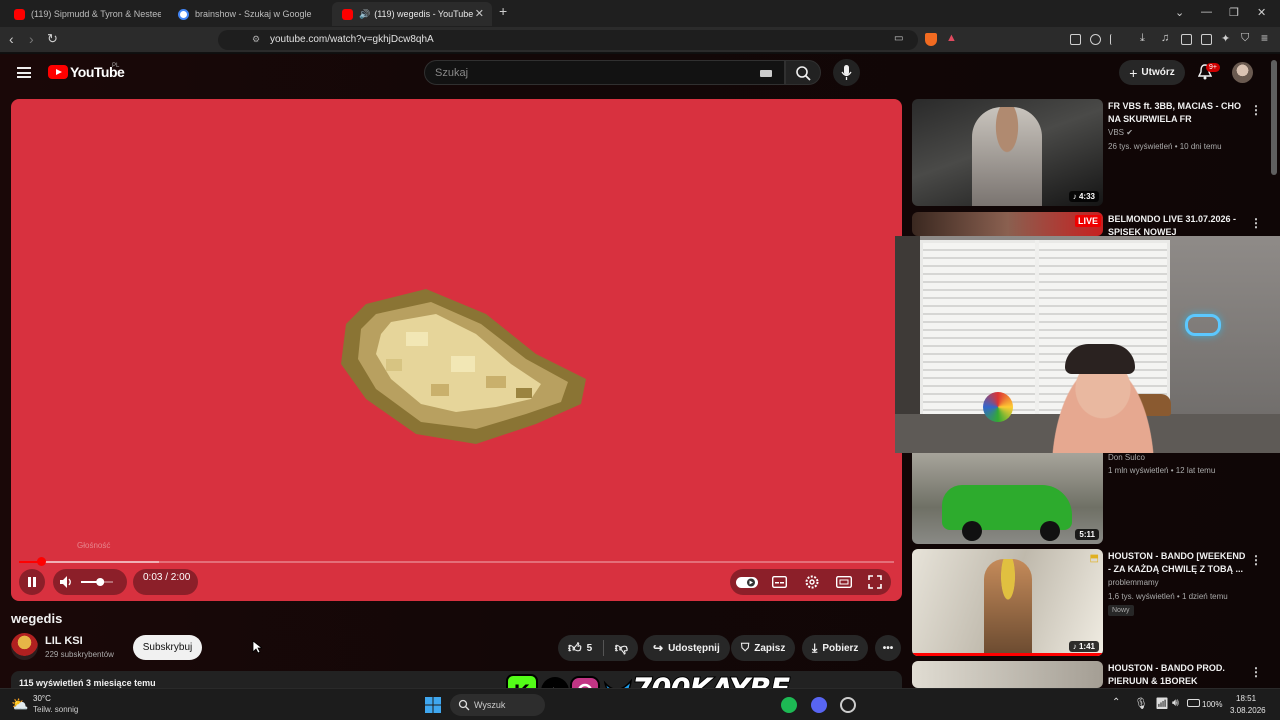 Image resolution: width=1280 pixels, height=720 pixels. What do you see at coordinates (1075, 39) in the screenshot?
I see `extensions-icon` at bounding box center [1075, 39].